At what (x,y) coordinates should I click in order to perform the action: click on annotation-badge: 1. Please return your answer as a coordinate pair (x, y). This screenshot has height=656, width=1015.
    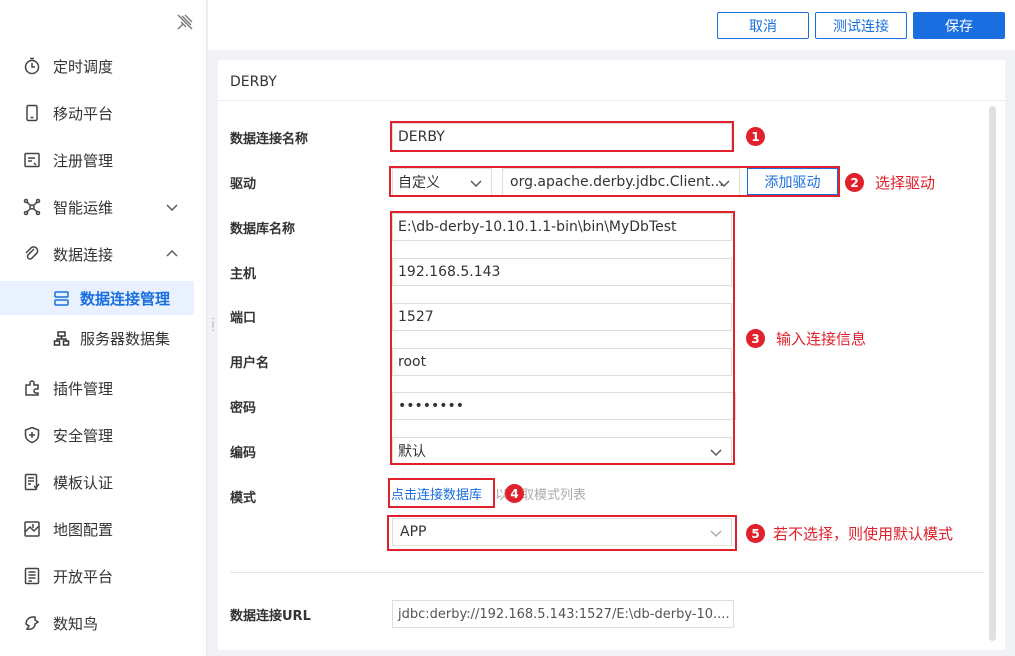
    Looking at the image, I should click on (755, 136).